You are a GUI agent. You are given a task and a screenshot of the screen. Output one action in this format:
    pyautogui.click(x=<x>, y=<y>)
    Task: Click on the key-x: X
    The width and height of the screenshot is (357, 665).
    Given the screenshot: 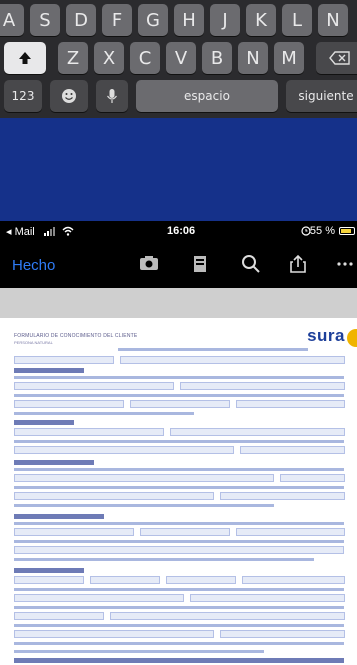 What is the action you would take?
    pyautogui.click(x=109, y=58)
    